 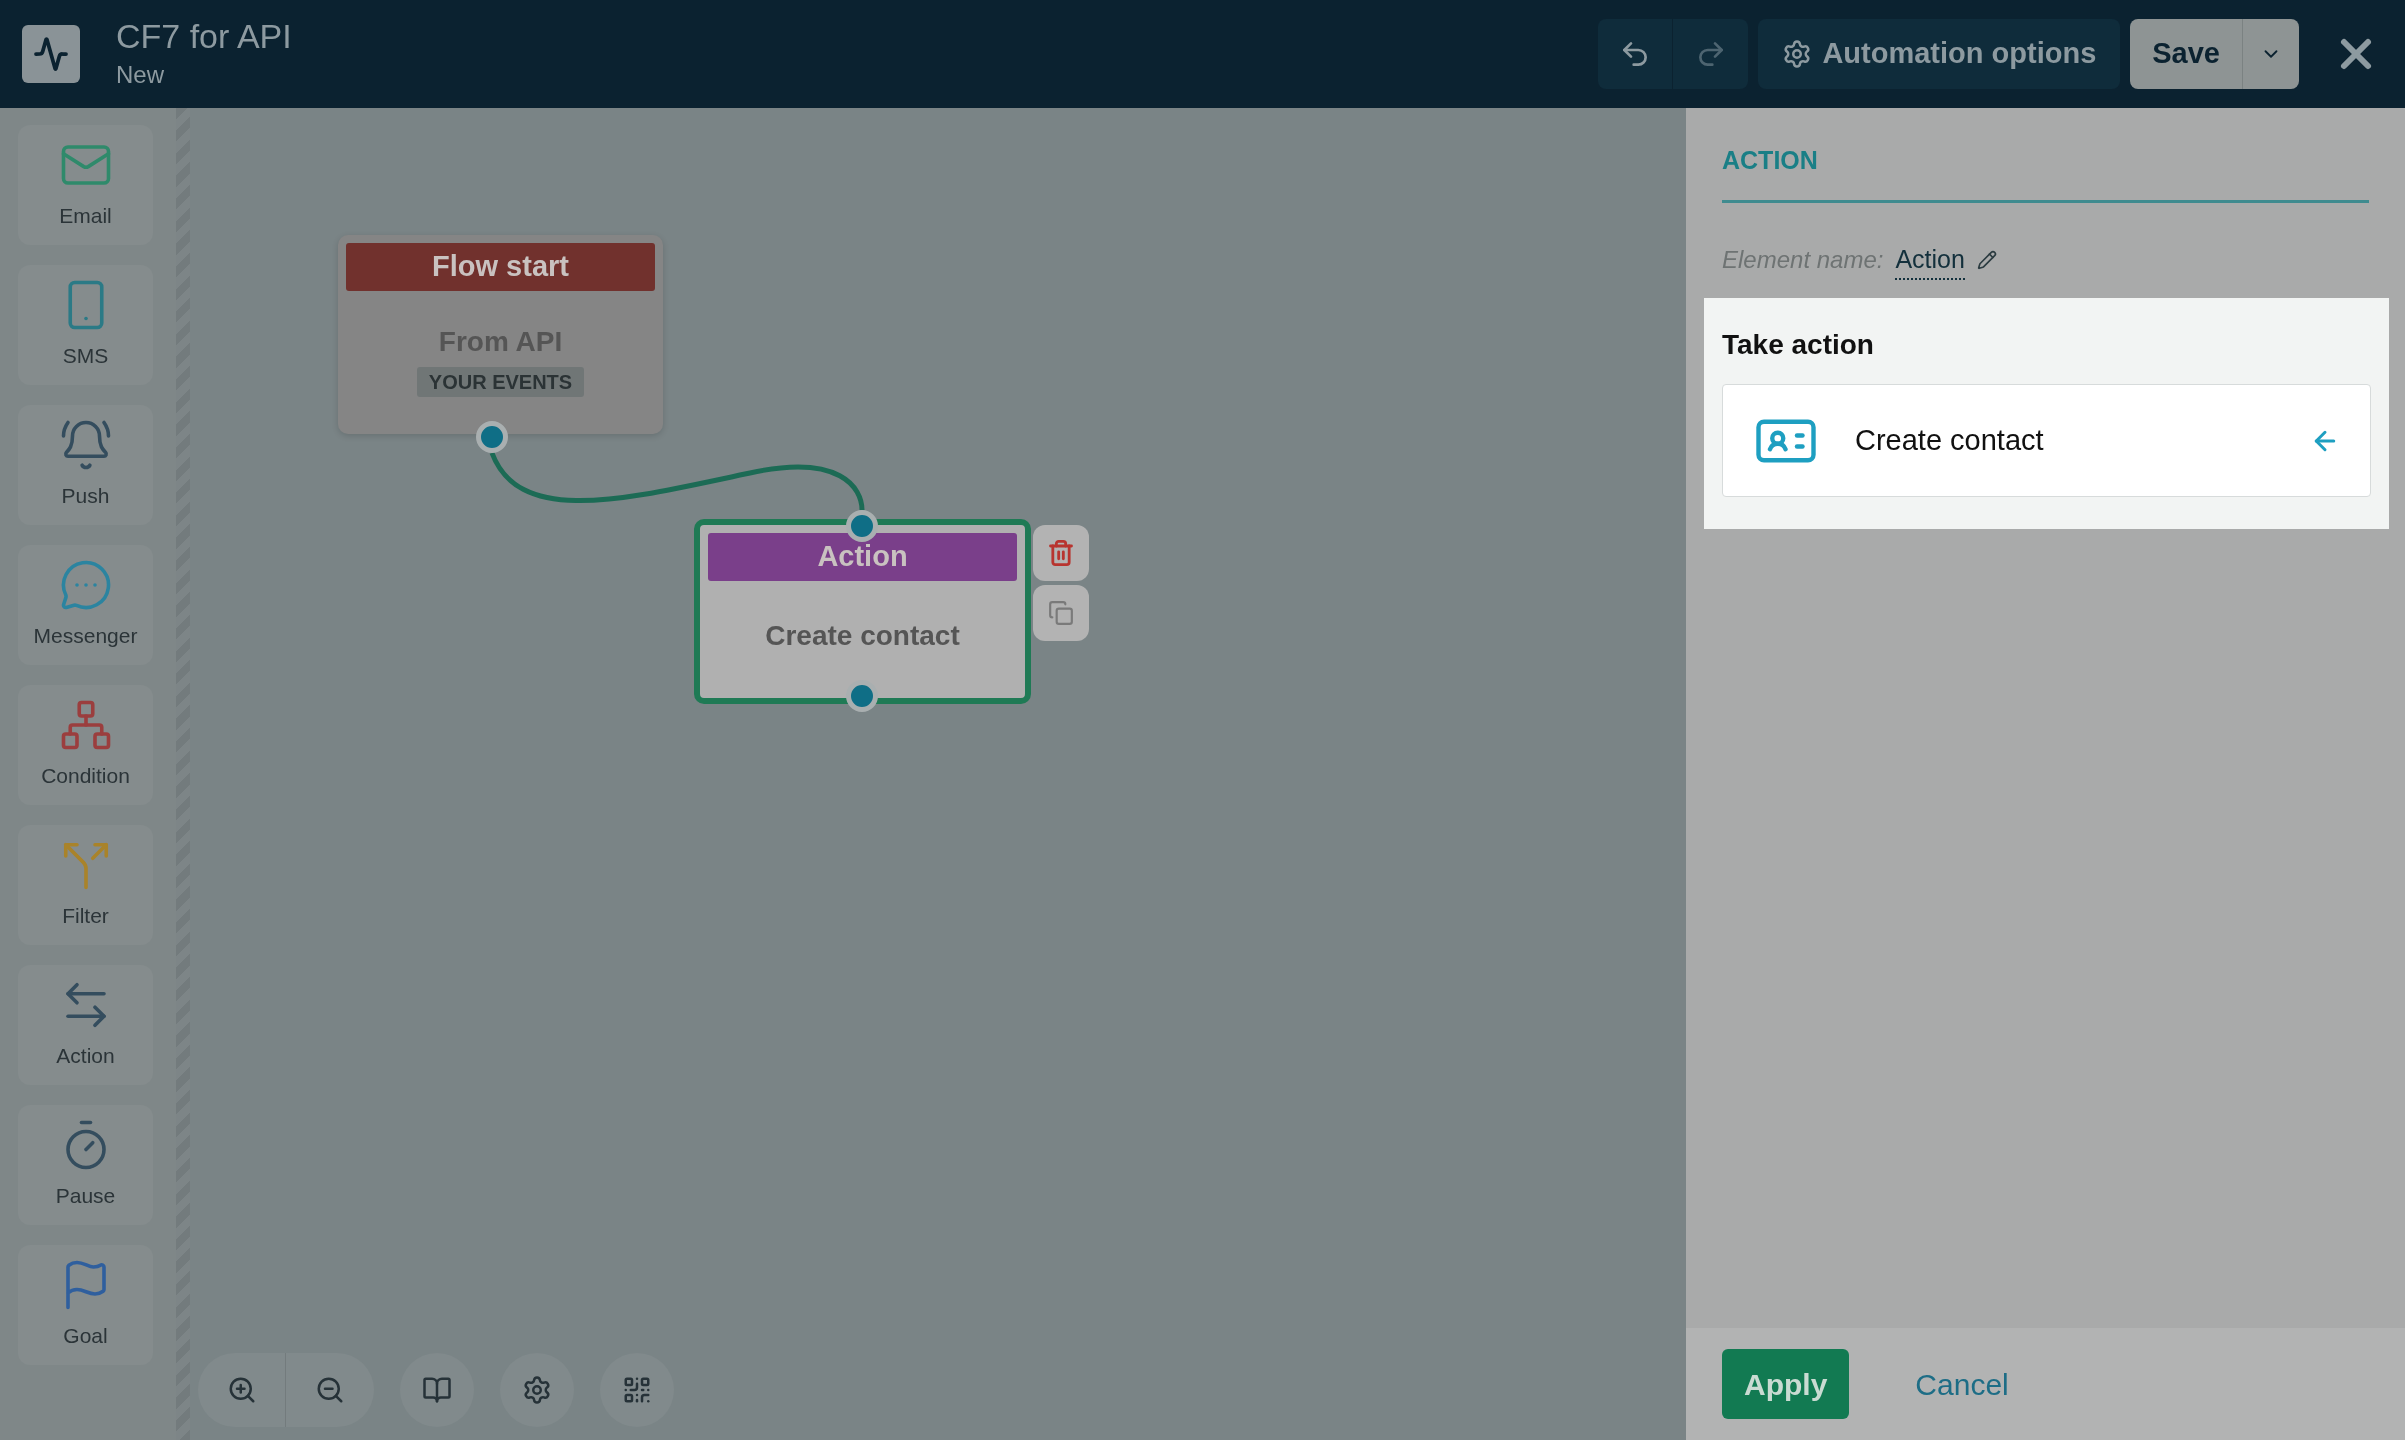 I want to click on palette-item: SMS, so click(x=85, y=325).